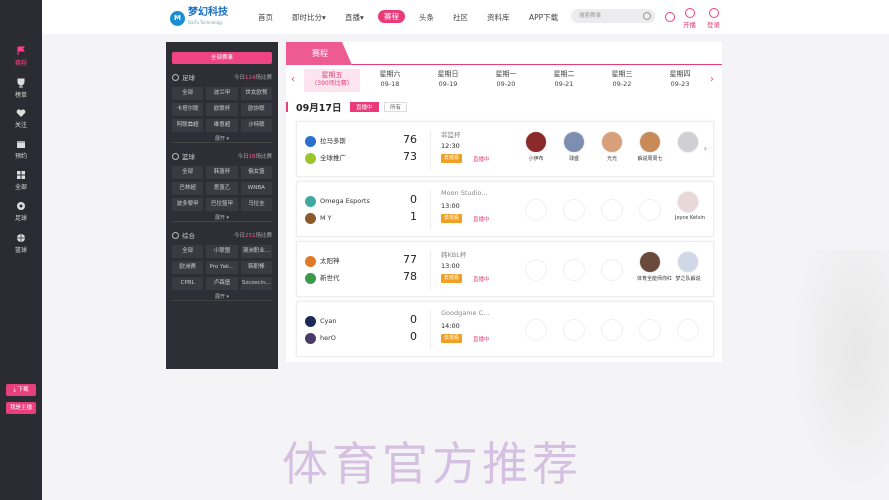 Image resolution: width=889 pixels, height=500 pixels. Describe the element at coordinates (222, 125) in the screenshot. I see `league-tag: 维意超` at that location.